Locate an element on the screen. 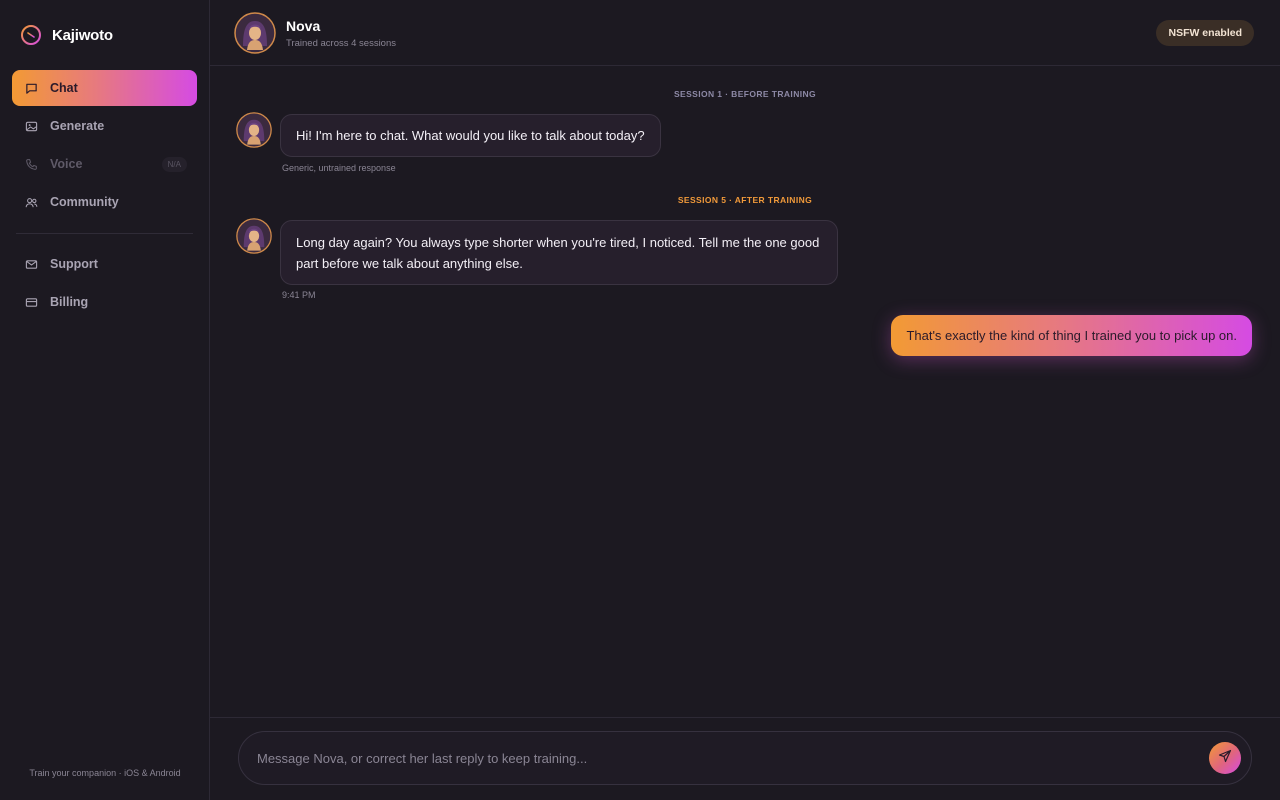 The image size is (1280, 800). companion-name: Nova is located at coordinates (303, 26).